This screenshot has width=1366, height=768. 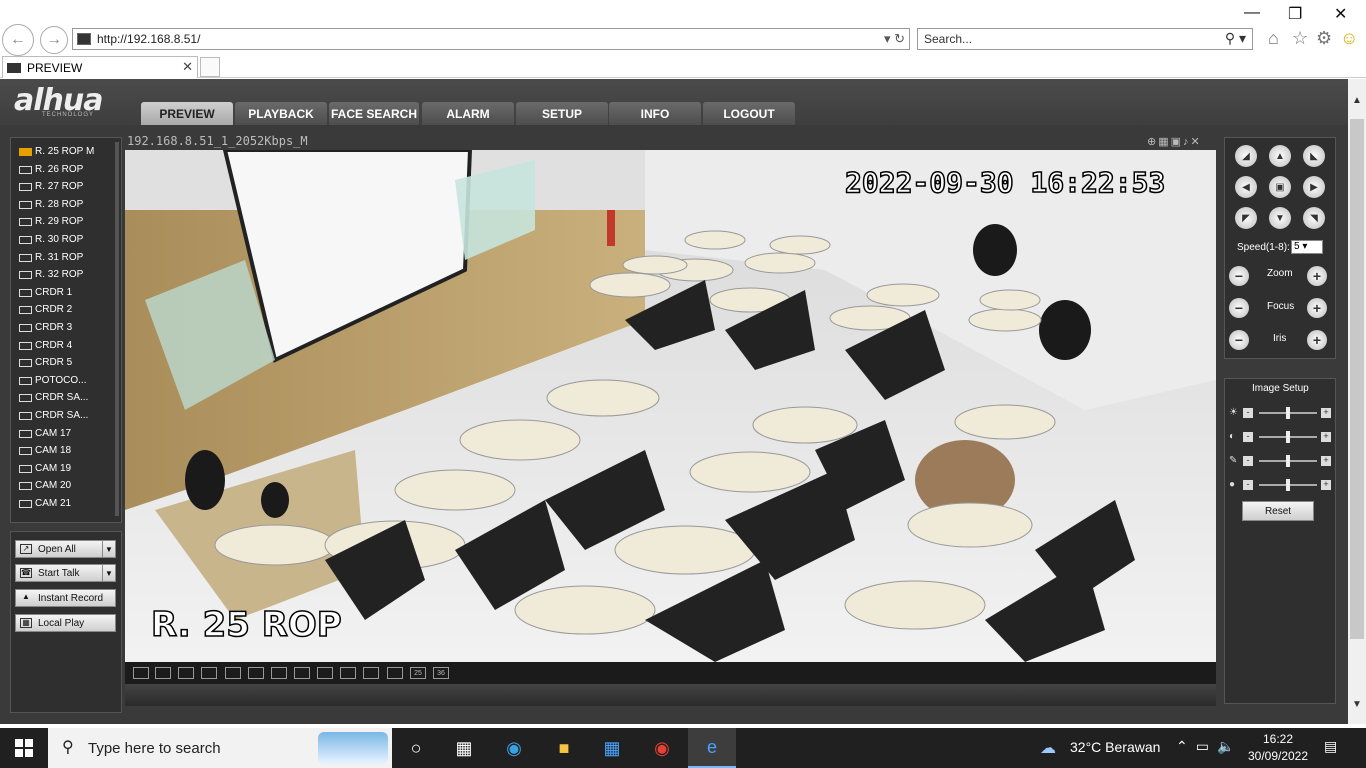 What do you see at coordinates (1307, 247) in the screenshot?
I see `speed-select: 5 ▾` at bounding box center [1307, 247].